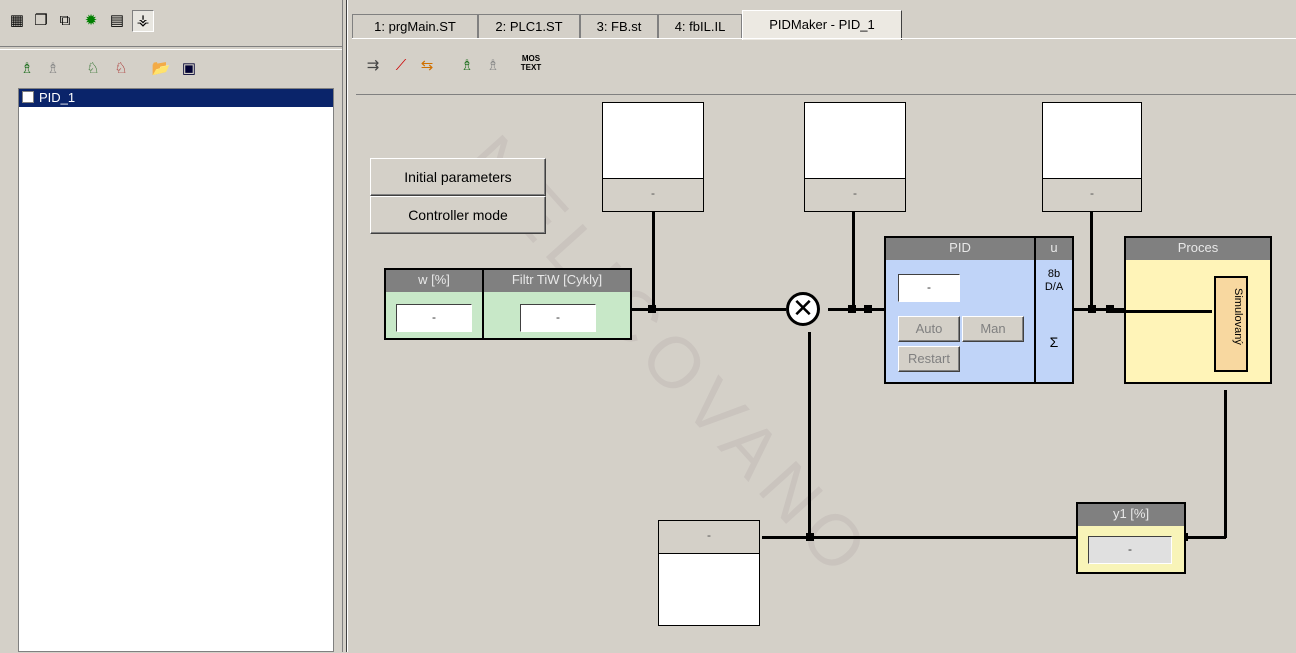 The image size is (1296, 653). What do you see at coordinates (1238, 316) in the screenshot?
I see `simulated-label: Simulovaný` at bounding box center [1238, 316].